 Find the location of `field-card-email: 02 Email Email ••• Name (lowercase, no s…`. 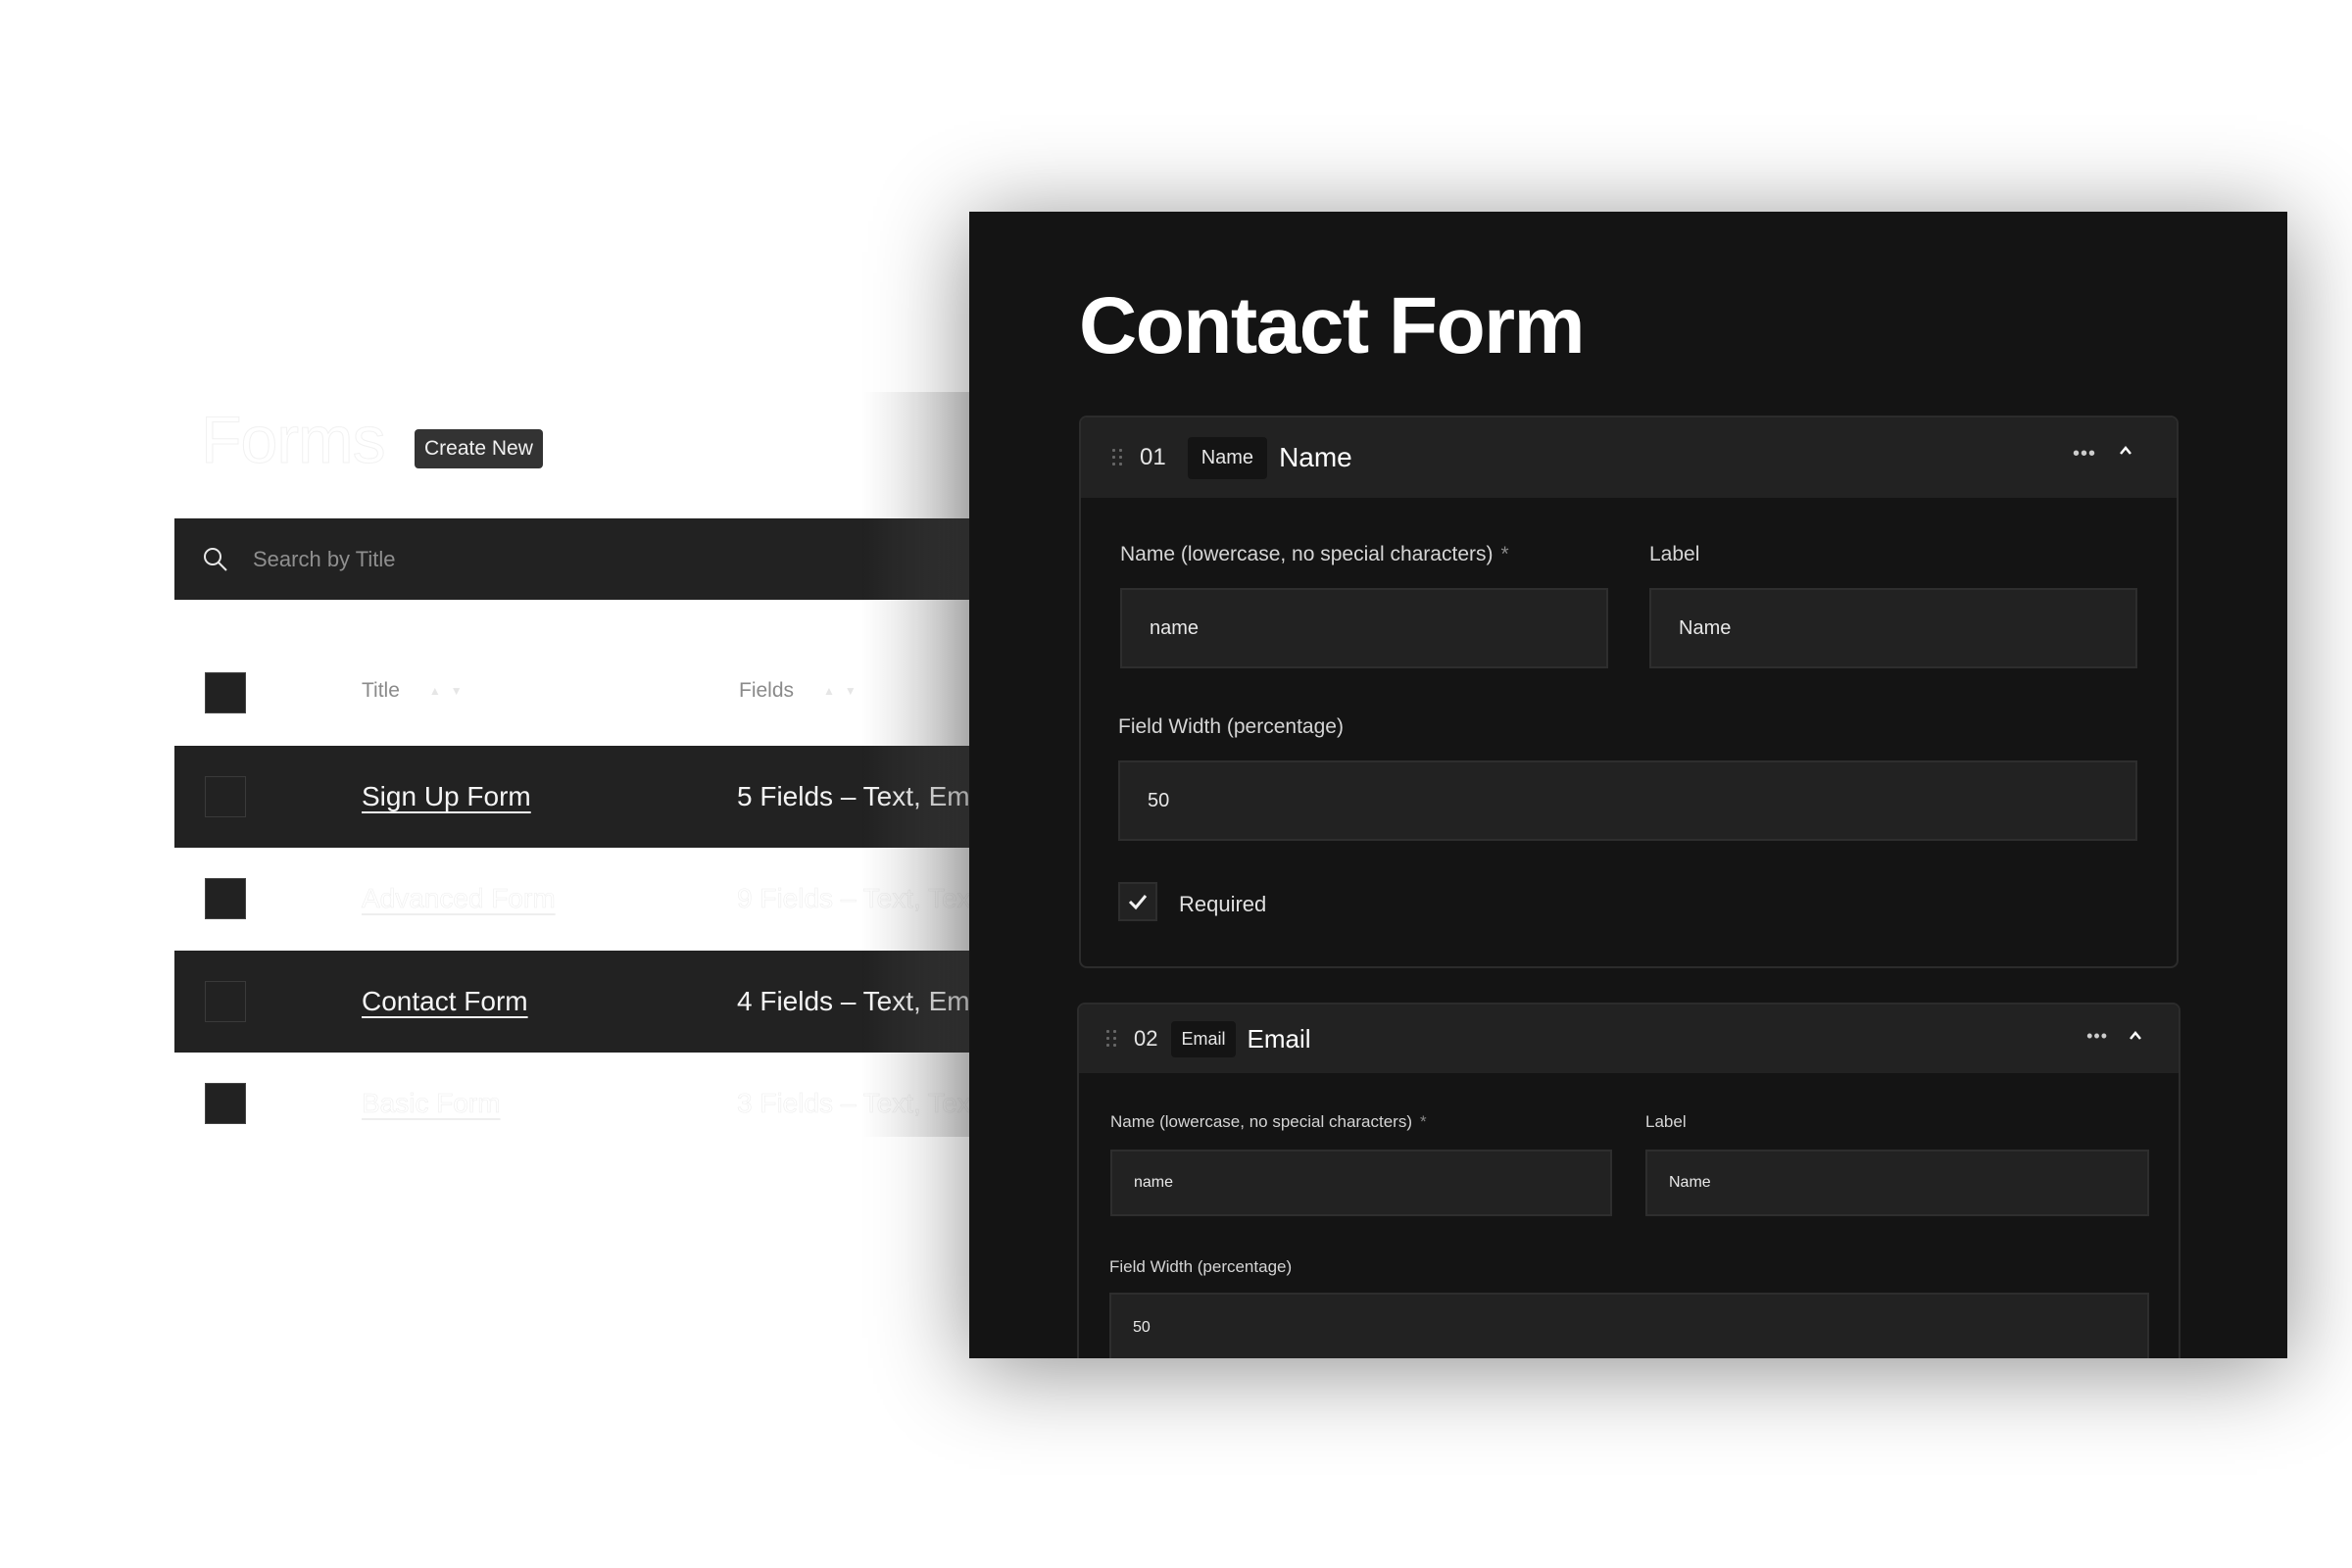

field-card-email: 02 Email Email ••• Name (lowercase, no s… is located at coordinates (1628, 1180).